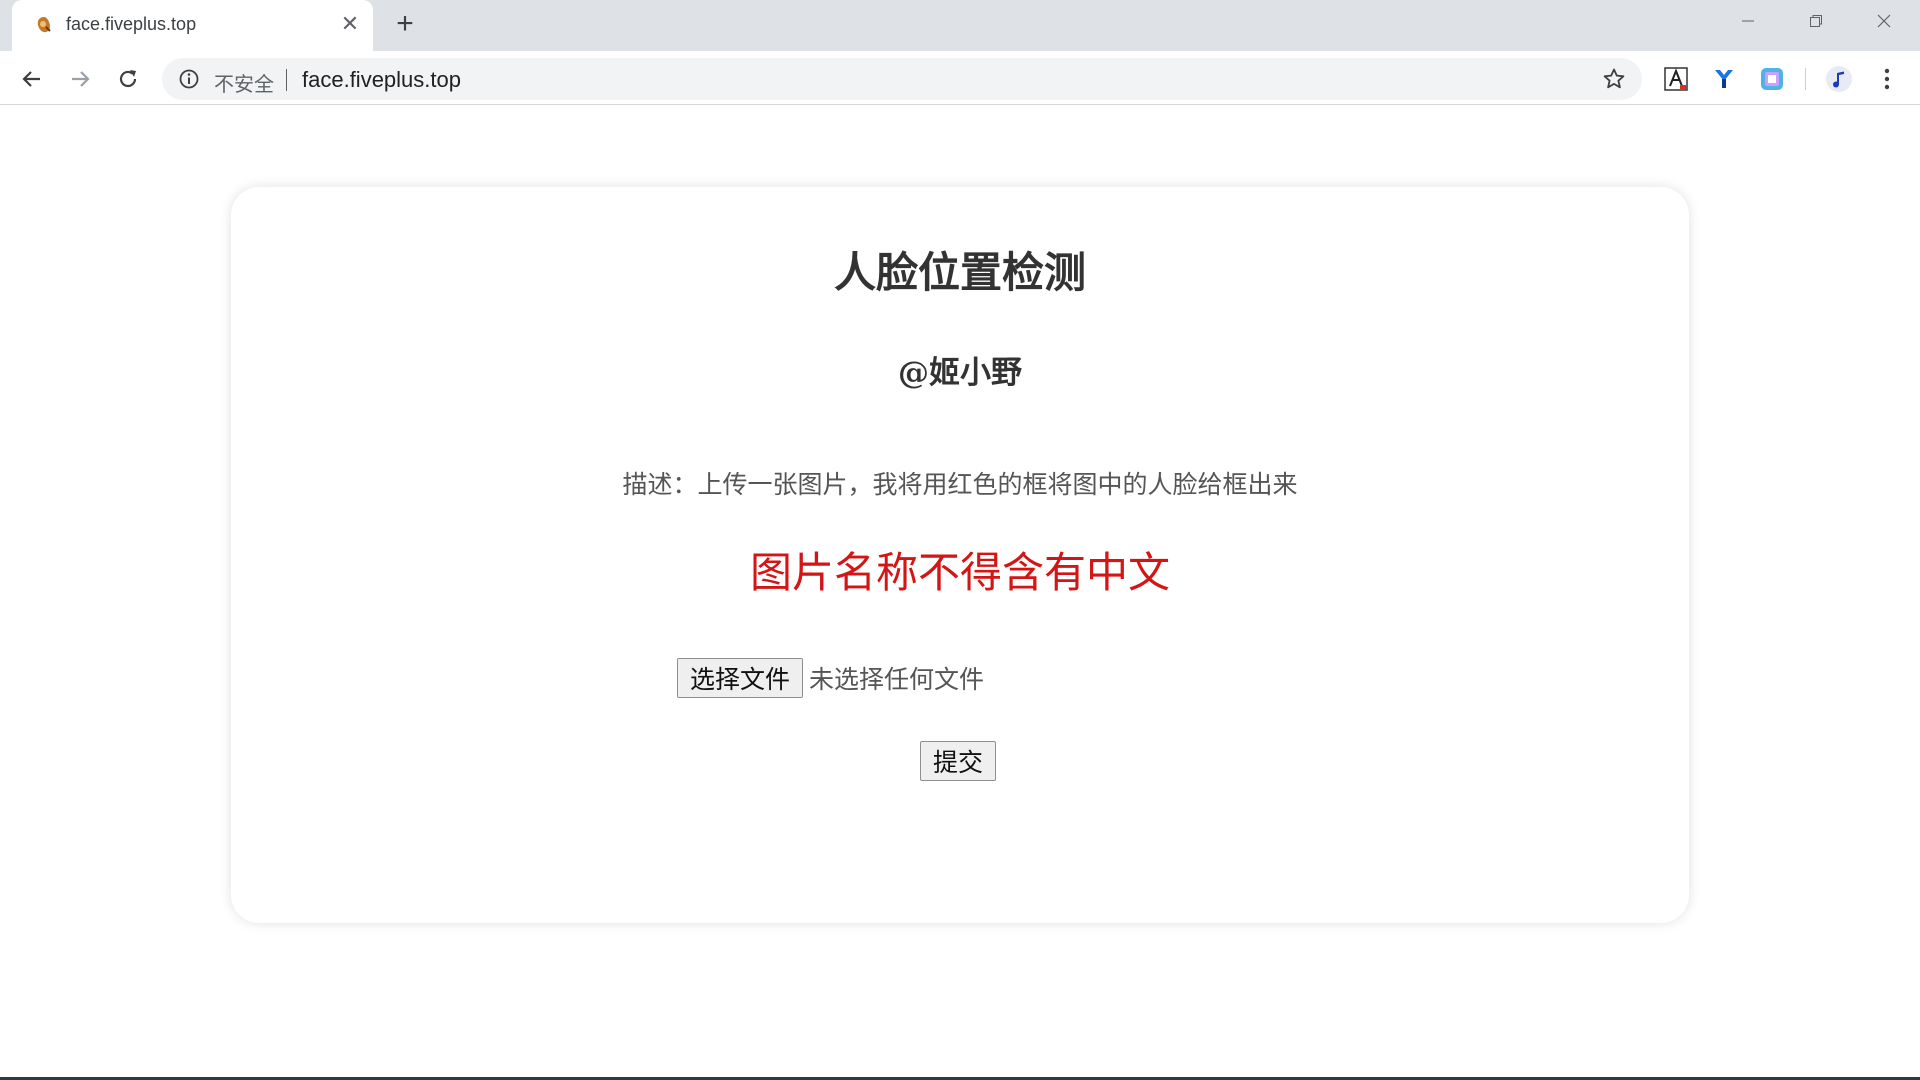 The width and height of the screenshot is (1920, 1080). Describe the element at coordinates (902, 79) in the screenshot. I see `address-bar: 不安全 face.fiveplus.top` at that location.